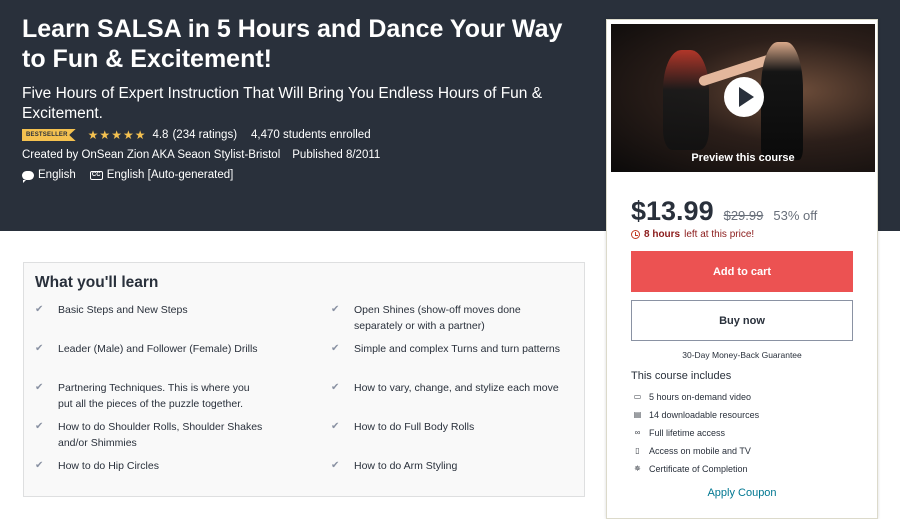 The image size is (900, 519). I want to click on includes-item: ∞ Full lifetime access, so click(696, 433).